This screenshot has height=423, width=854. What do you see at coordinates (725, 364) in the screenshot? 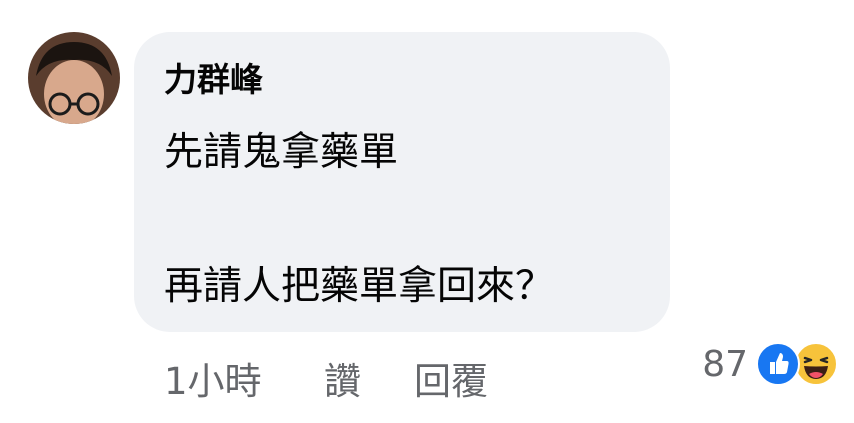
I see `reaction-count: 87` at bounding box center [725, 364].